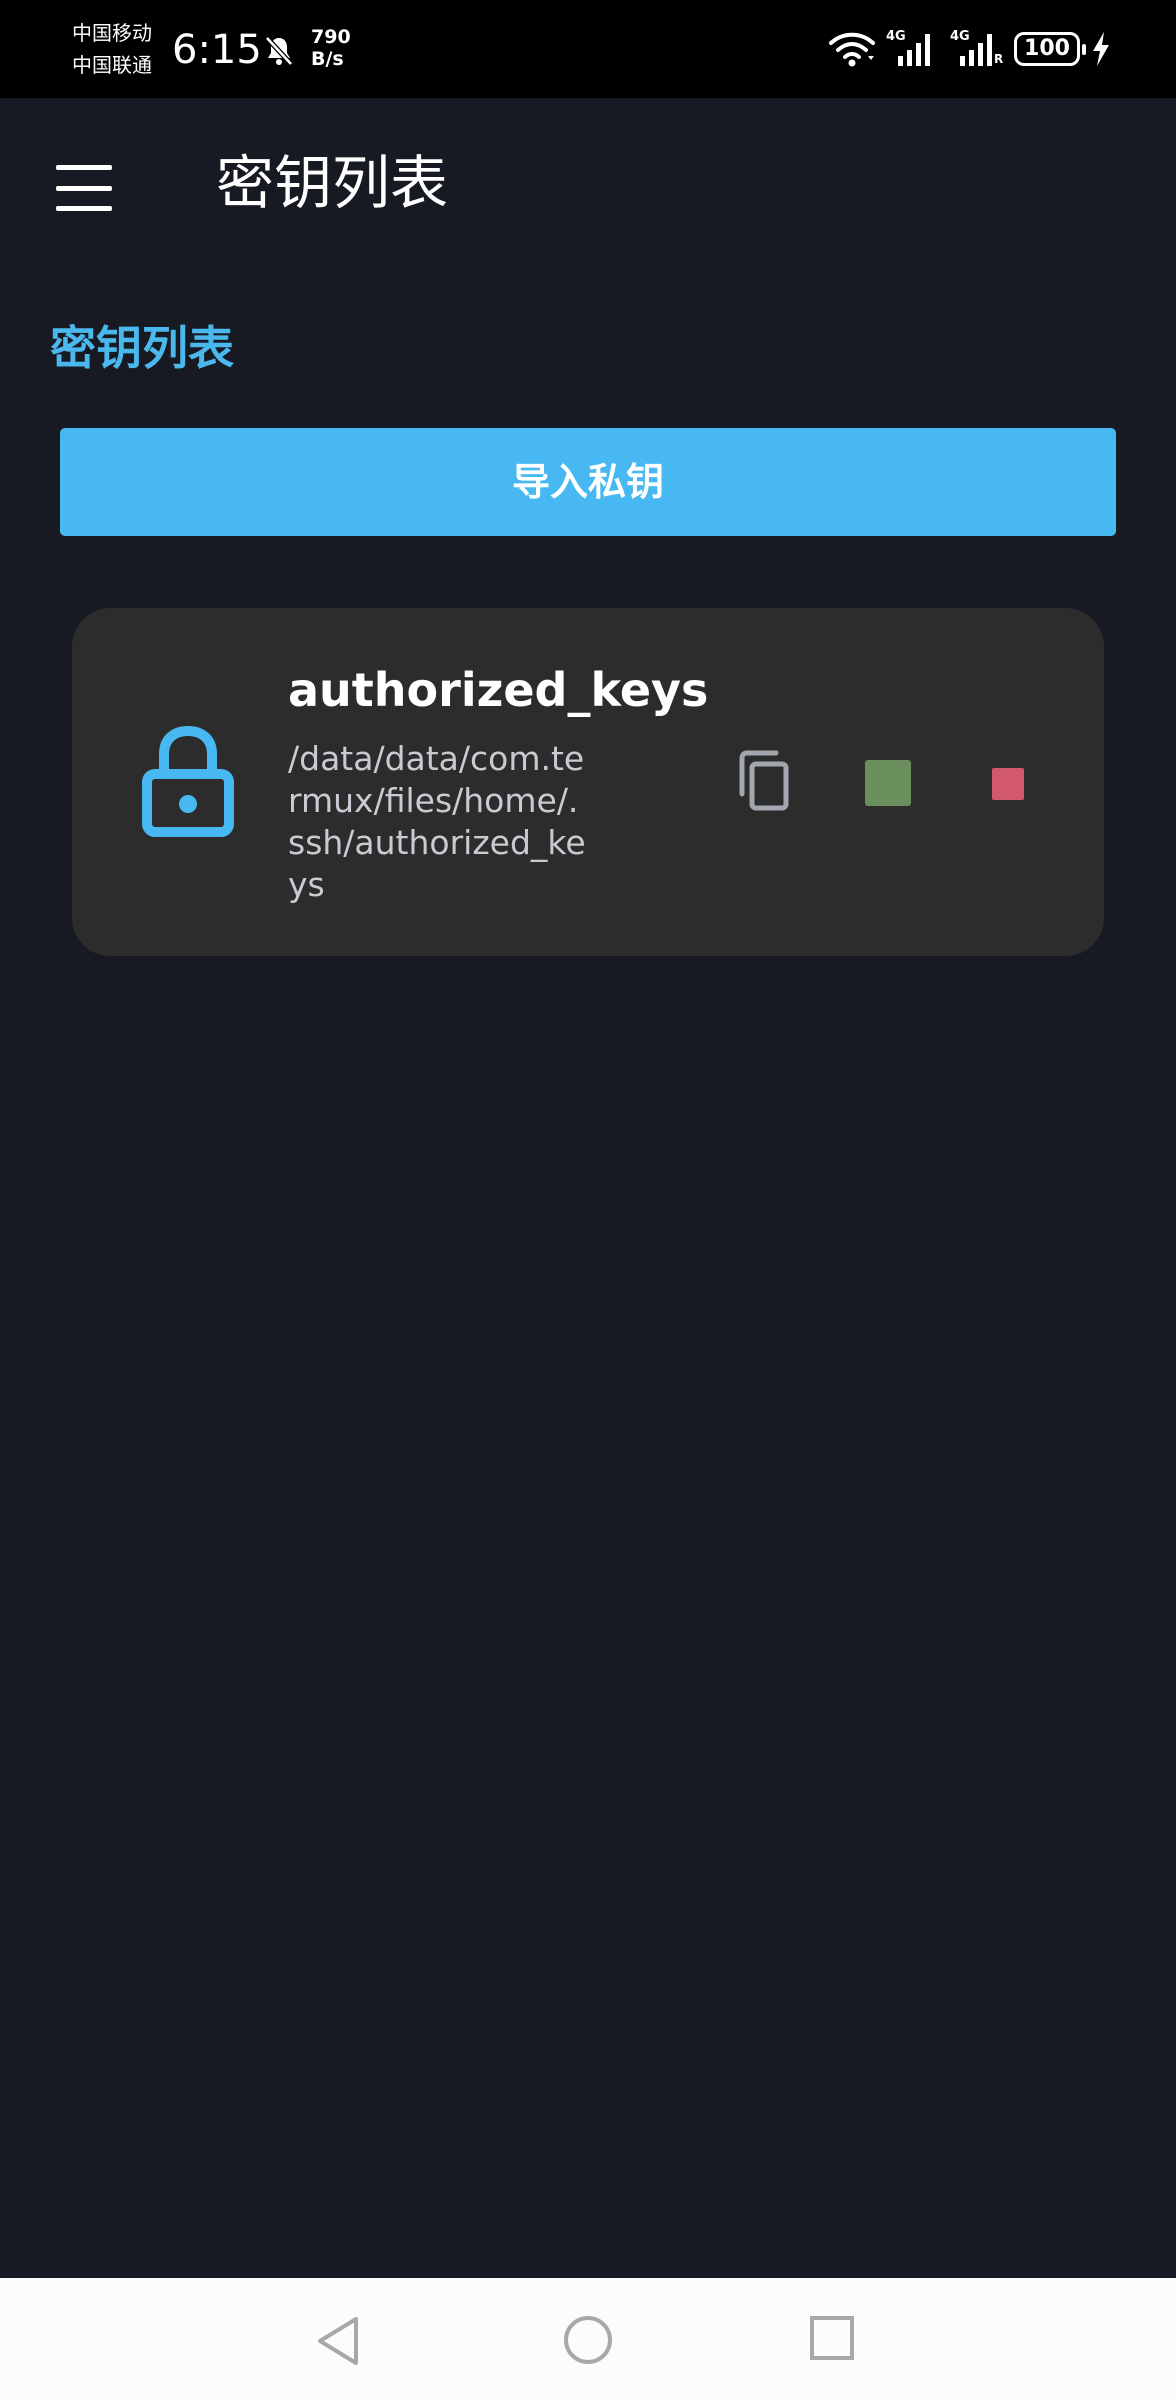 The width and height of the screenshot is (1176, 2400). I want to click on status-bar: 中国移动 中国联通 6:15 790 B/s 4G 4G R 100, so click(588, 49).